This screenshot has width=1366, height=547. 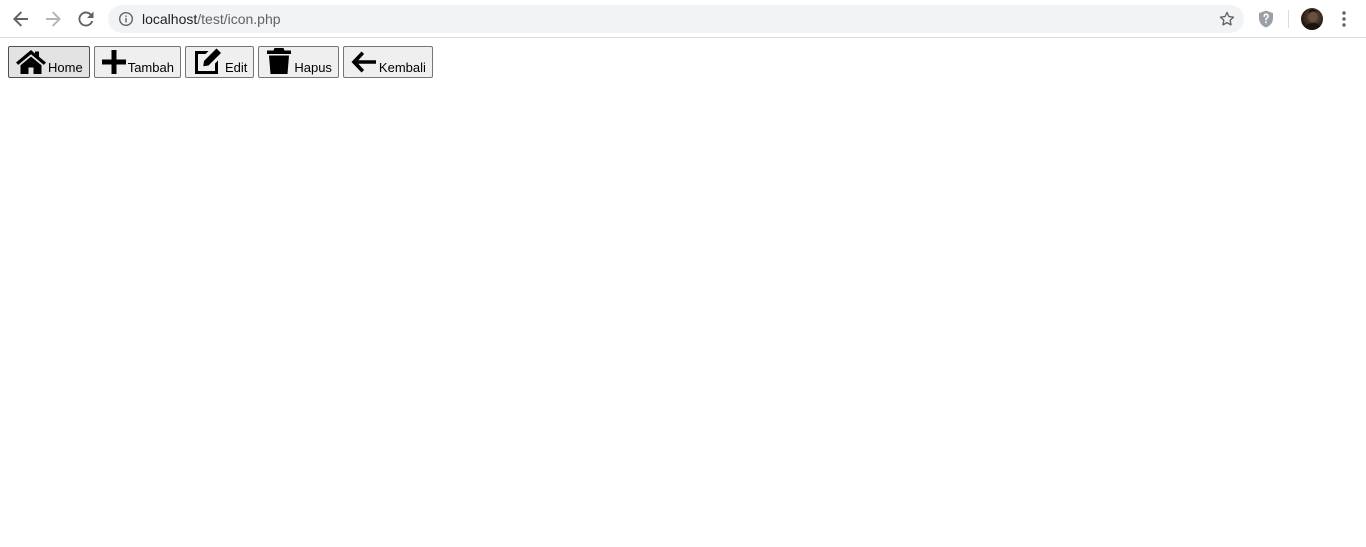 What do you see at coordinates (313, 67) in the screenshot?
I see `hapus-label: Hapus` at bounding box center [313, 67].